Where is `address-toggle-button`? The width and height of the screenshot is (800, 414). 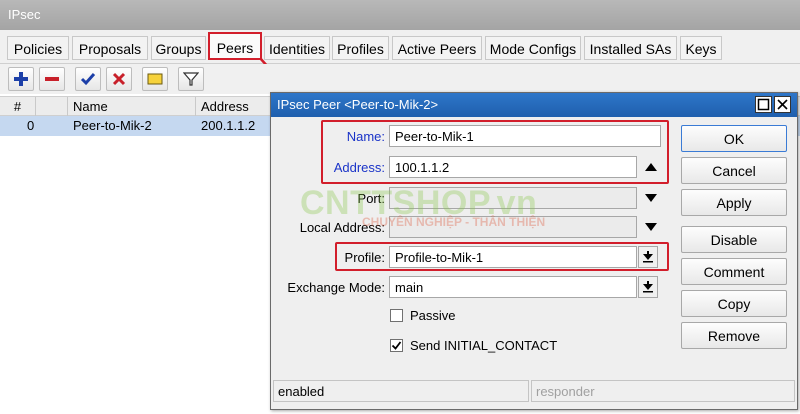
address-toggle-button is located at coordinates (651, 167).